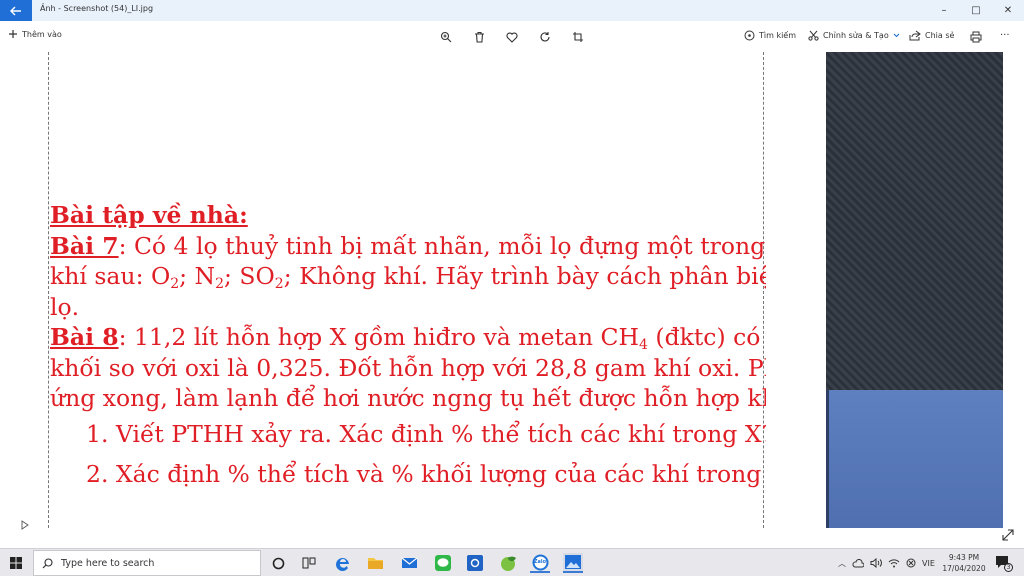 This screenshot has width=1024, height=577. I want to click on cortana-circle-icon, so click(278, 563).